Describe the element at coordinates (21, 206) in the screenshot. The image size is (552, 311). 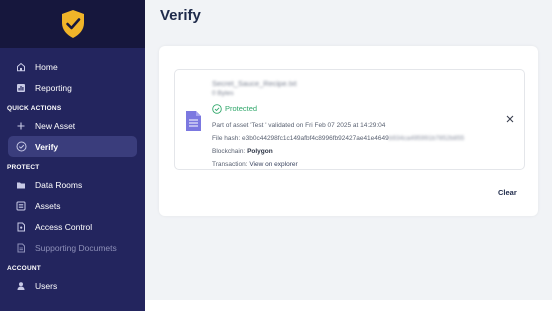
I see `list-icon` at that location.